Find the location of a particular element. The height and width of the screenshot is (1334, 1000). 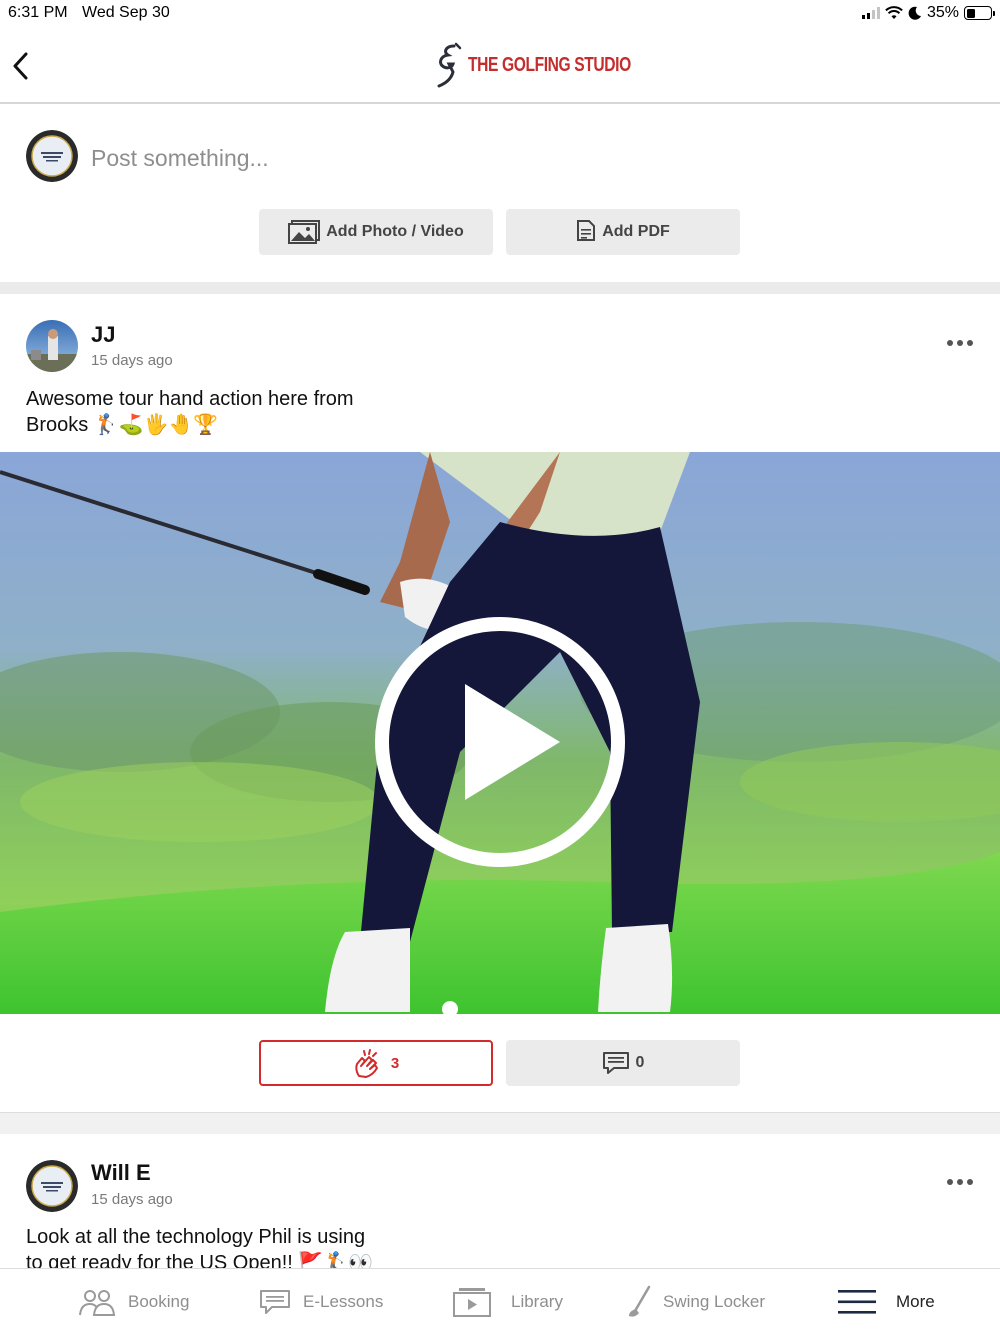

tab-label: More is located at coordinates (915, 1301).